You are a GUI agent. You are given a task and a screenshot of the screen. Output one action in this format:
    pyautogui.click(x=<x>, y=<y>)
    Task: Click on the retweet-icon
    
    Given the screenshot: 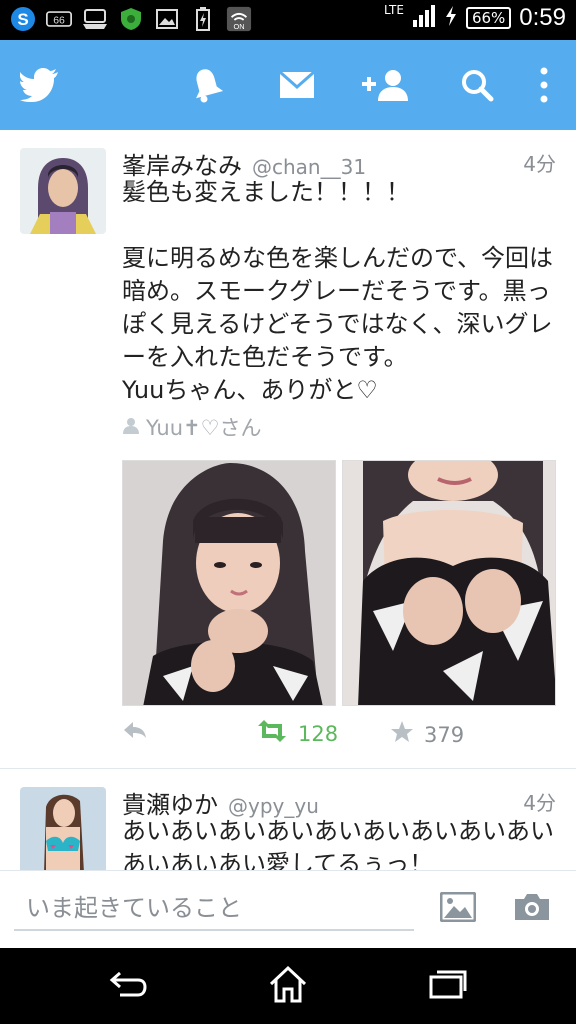 What is the action you would take?
    pyautogui.click(x=272, y=733)
    